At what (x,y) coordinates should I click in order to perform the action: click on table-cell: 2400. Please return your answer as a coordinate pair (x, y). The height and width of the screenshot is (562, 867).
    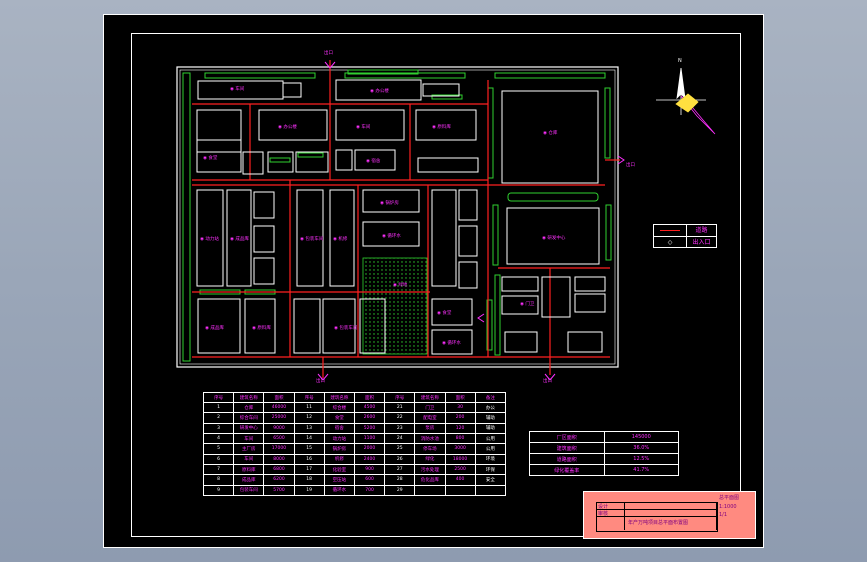
    Looking at the image, I should click on (369, 459).